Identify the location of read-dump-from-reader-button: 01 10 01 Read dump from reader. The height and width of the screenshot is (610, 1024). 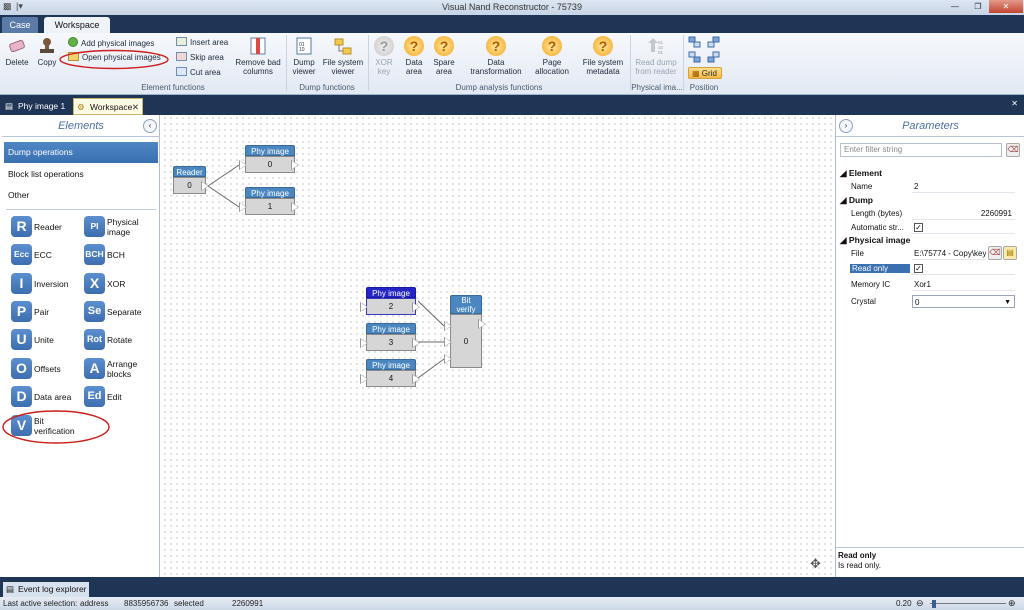
(656, 56).